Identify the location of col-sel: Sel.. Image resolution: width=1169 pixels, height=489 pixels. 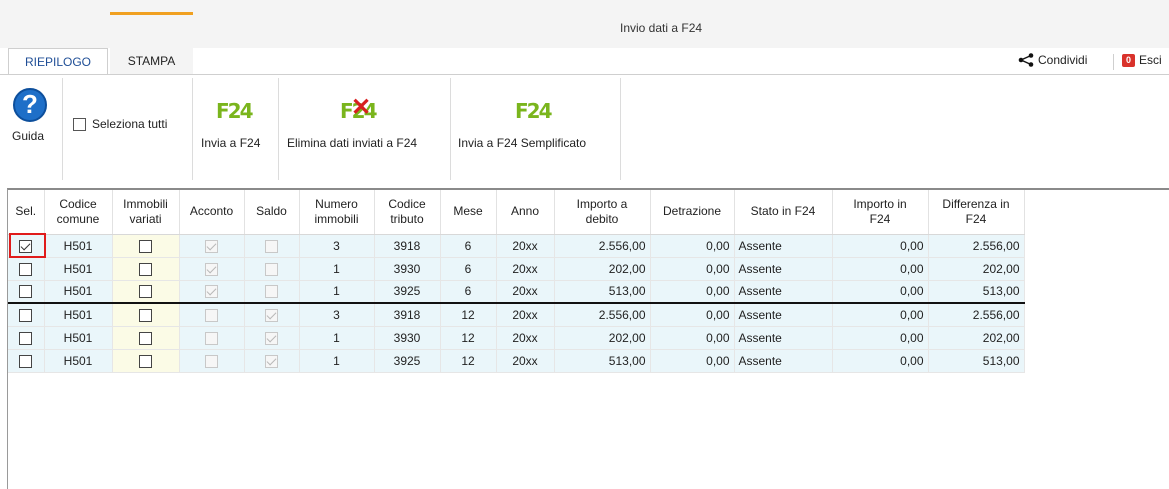
(26, 212).